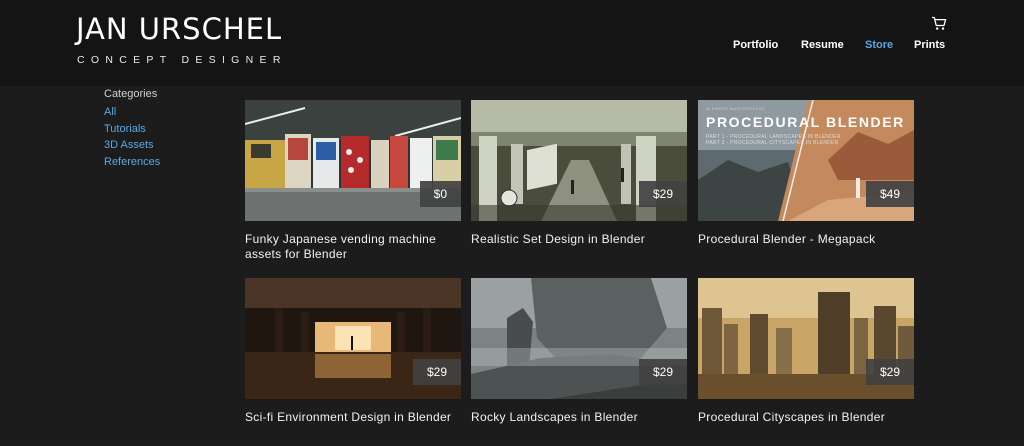  I want to click on site-subtitle: CONCEPT DESIGNER, so click(182, 60).